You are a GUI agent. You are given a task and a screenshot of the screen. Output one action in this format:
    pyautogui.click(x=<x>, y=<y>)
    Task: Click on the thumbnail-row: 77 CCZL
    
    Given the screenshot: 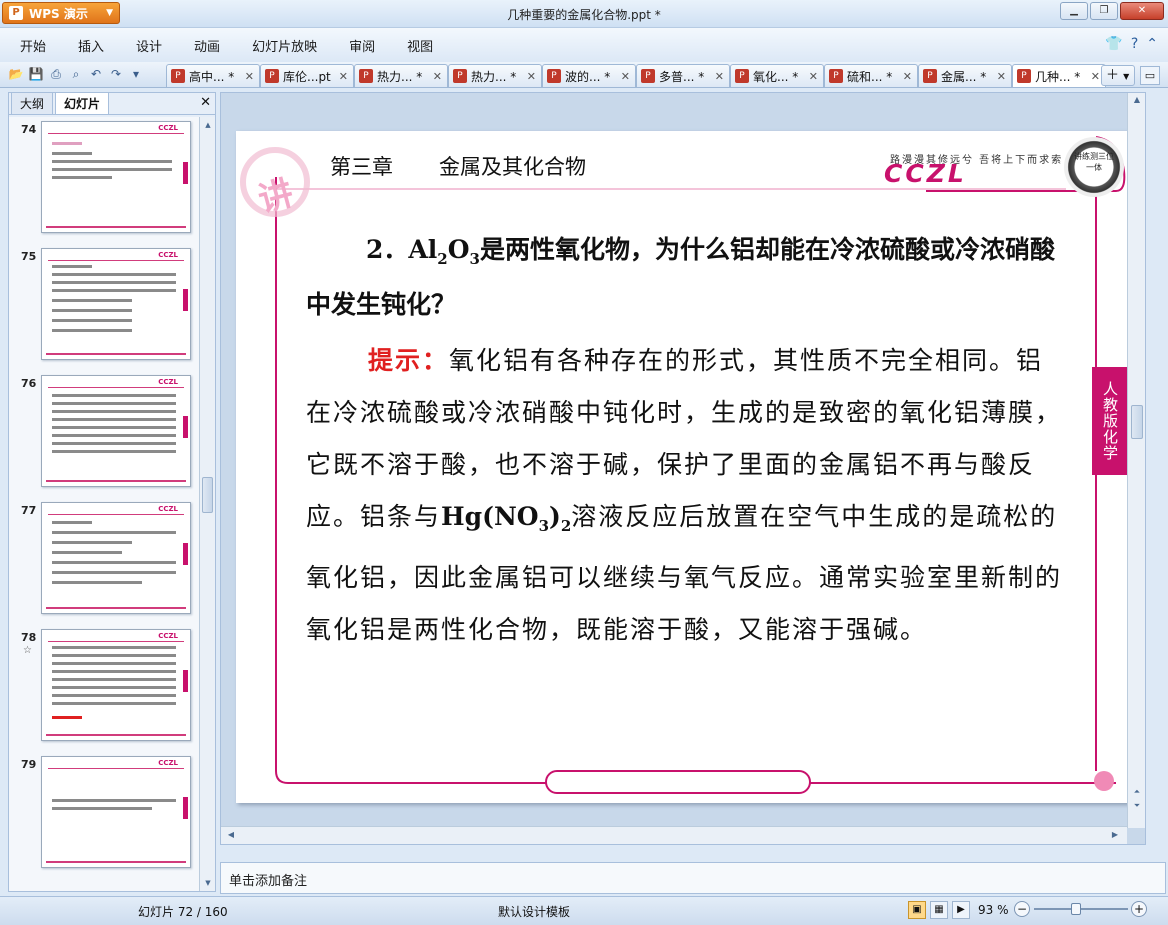 What is the action you would take?
    pyautogui.click(x=104, y=561)
    